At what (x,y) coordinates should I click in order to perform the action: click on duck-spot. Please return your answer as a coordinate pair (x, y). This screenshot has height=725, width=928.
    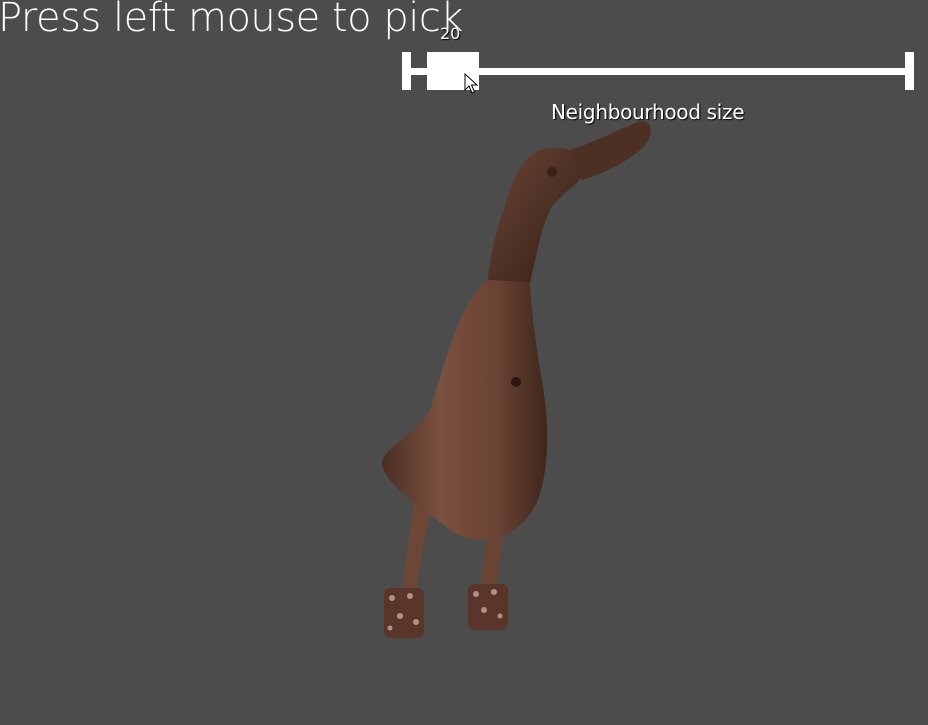
    Looking at the image, I should click on (516, 382).